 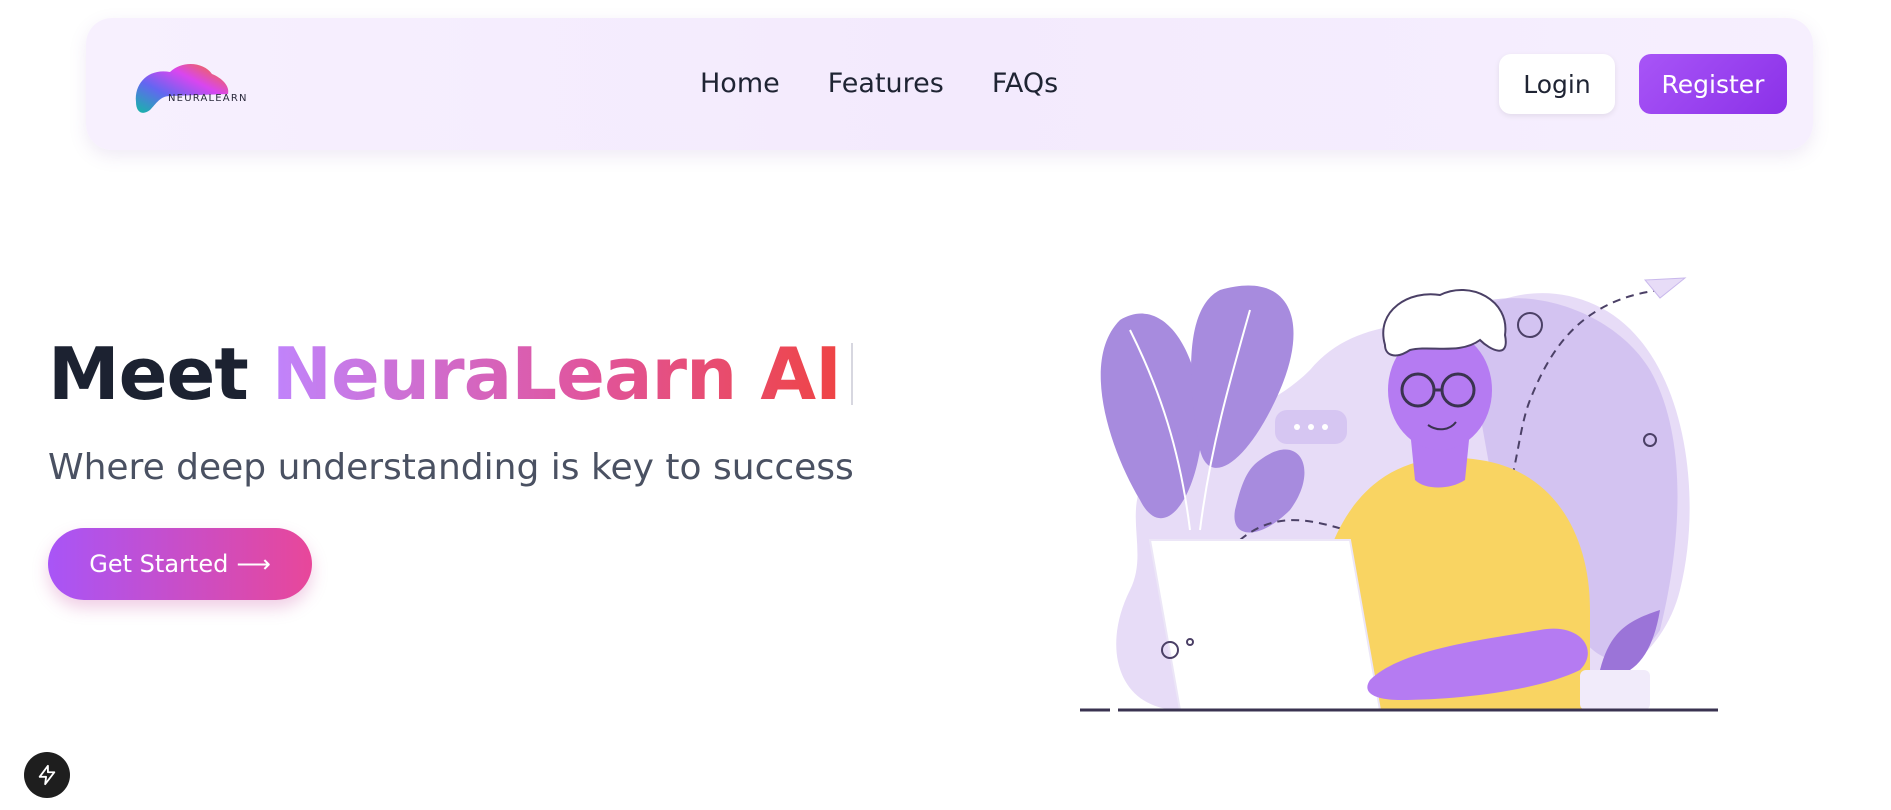 What do you see at coordinates (1025, 84) in the screenshot?
I see `nav-link-faqs: FAQs` at bounding box center [1025, 84].